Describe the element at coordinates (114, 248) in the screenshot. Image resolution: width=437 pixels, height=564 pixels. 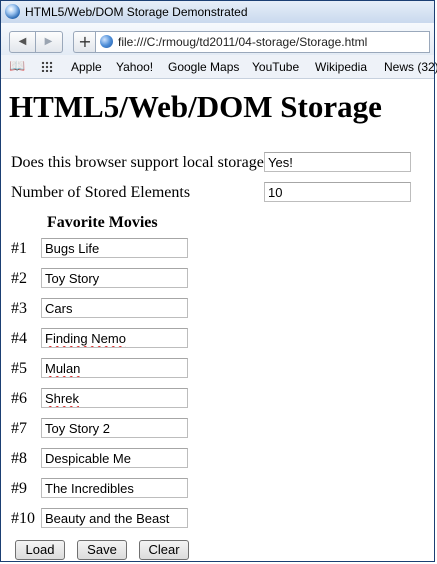
I see `movie-field: Bugs Life` at that location.